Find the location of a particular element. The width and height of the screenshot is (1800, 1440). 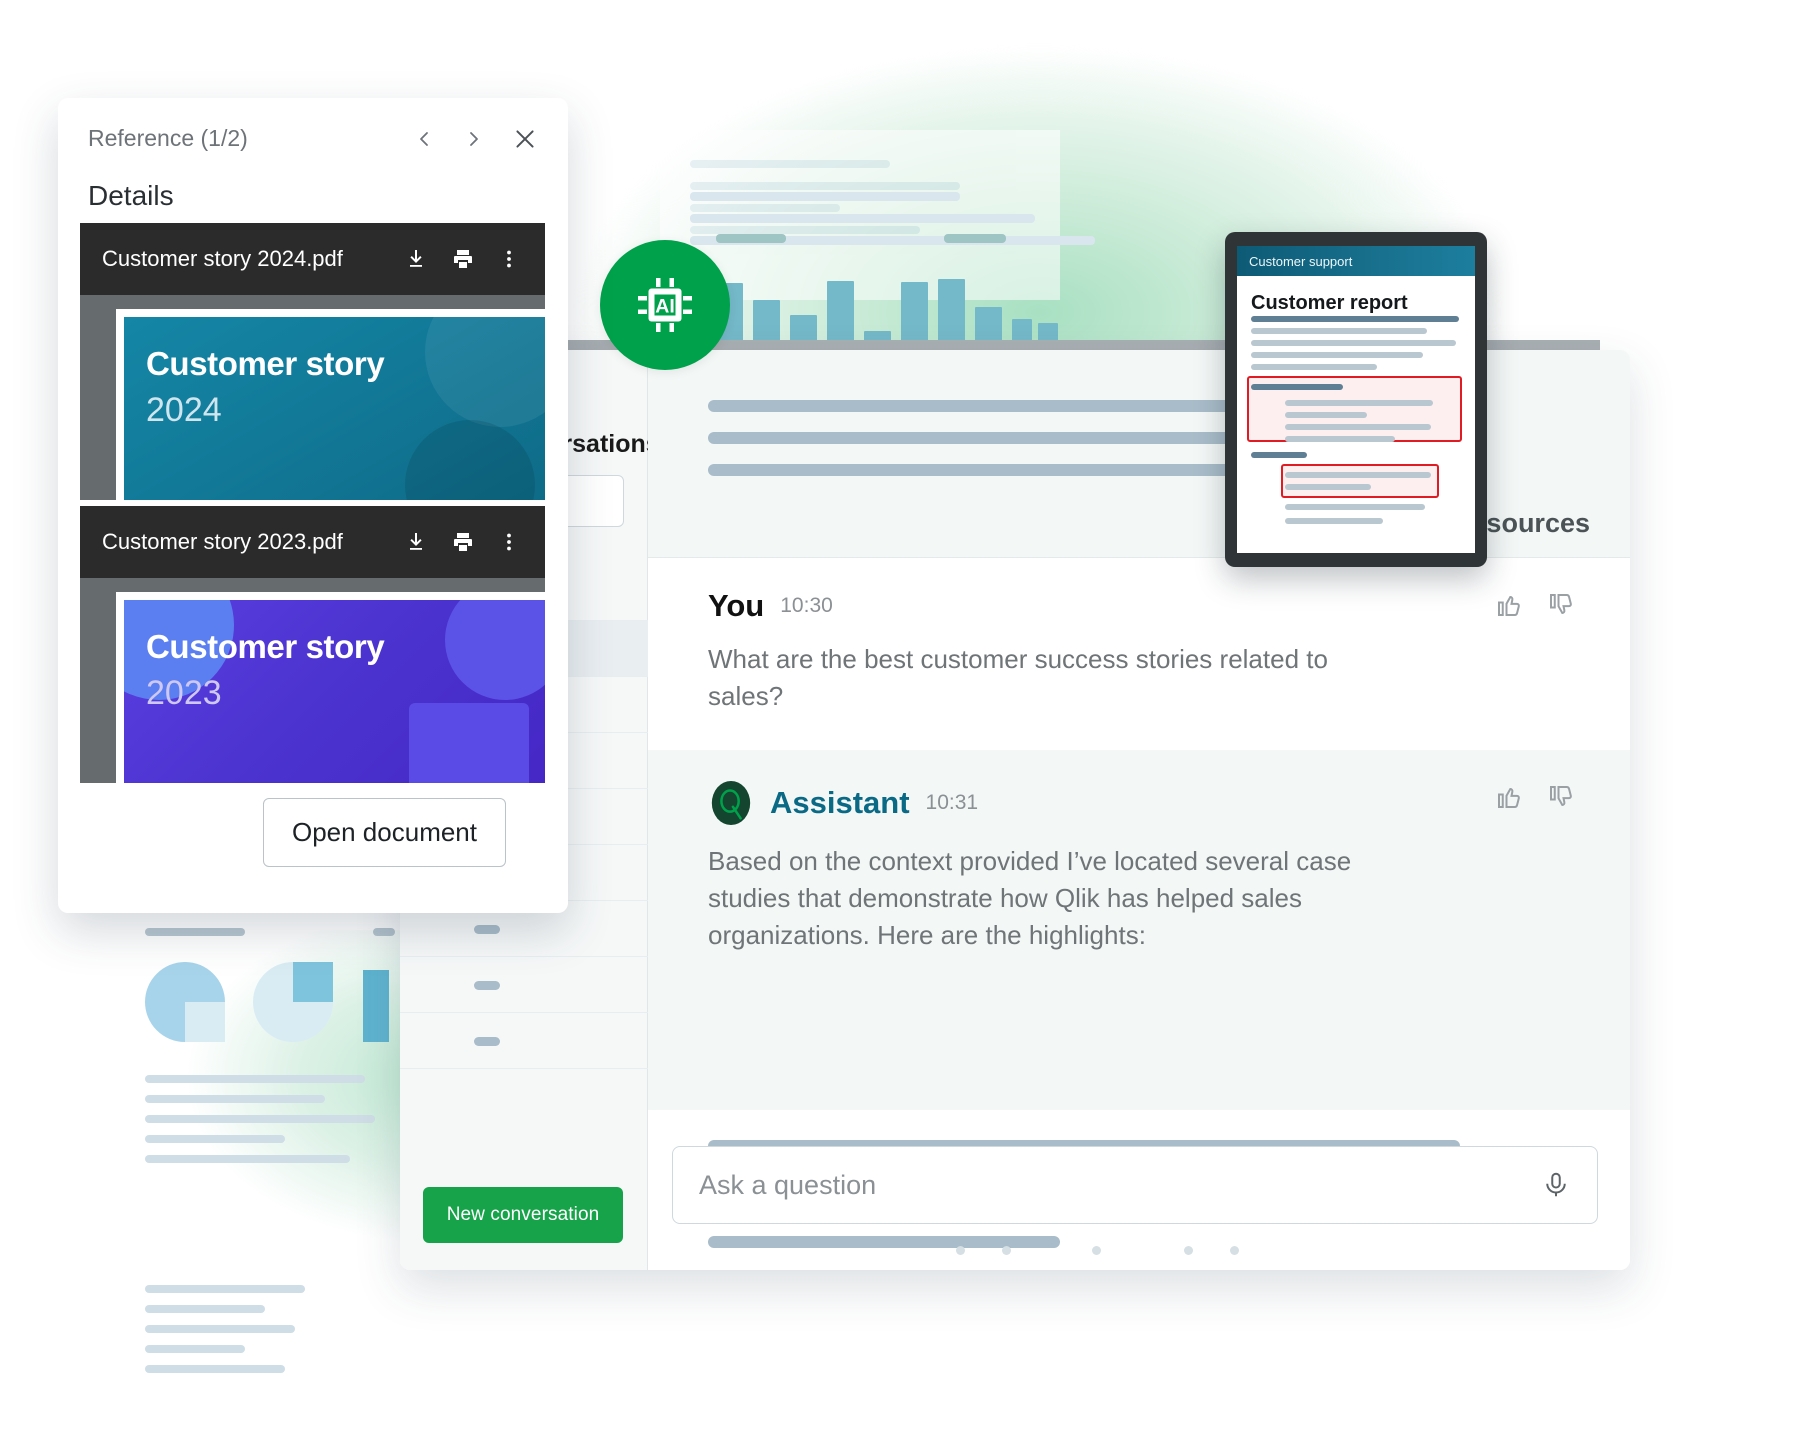

svg-text: AI is located at coordinates (665, 307).